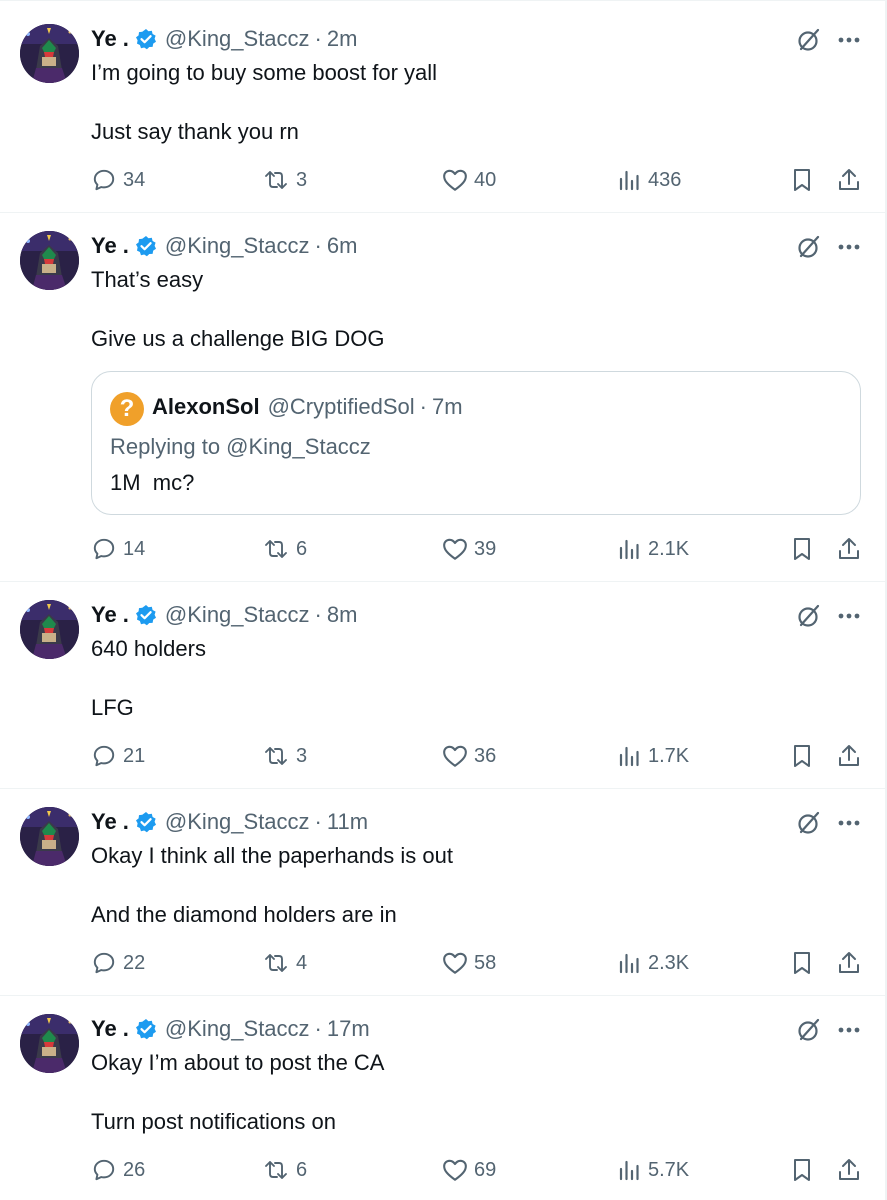 The height and width of the screenshot is (1200, 887). Describe the element at coordinates (284, 963) in the screenshot. I see `repost-button: 4` at that location.